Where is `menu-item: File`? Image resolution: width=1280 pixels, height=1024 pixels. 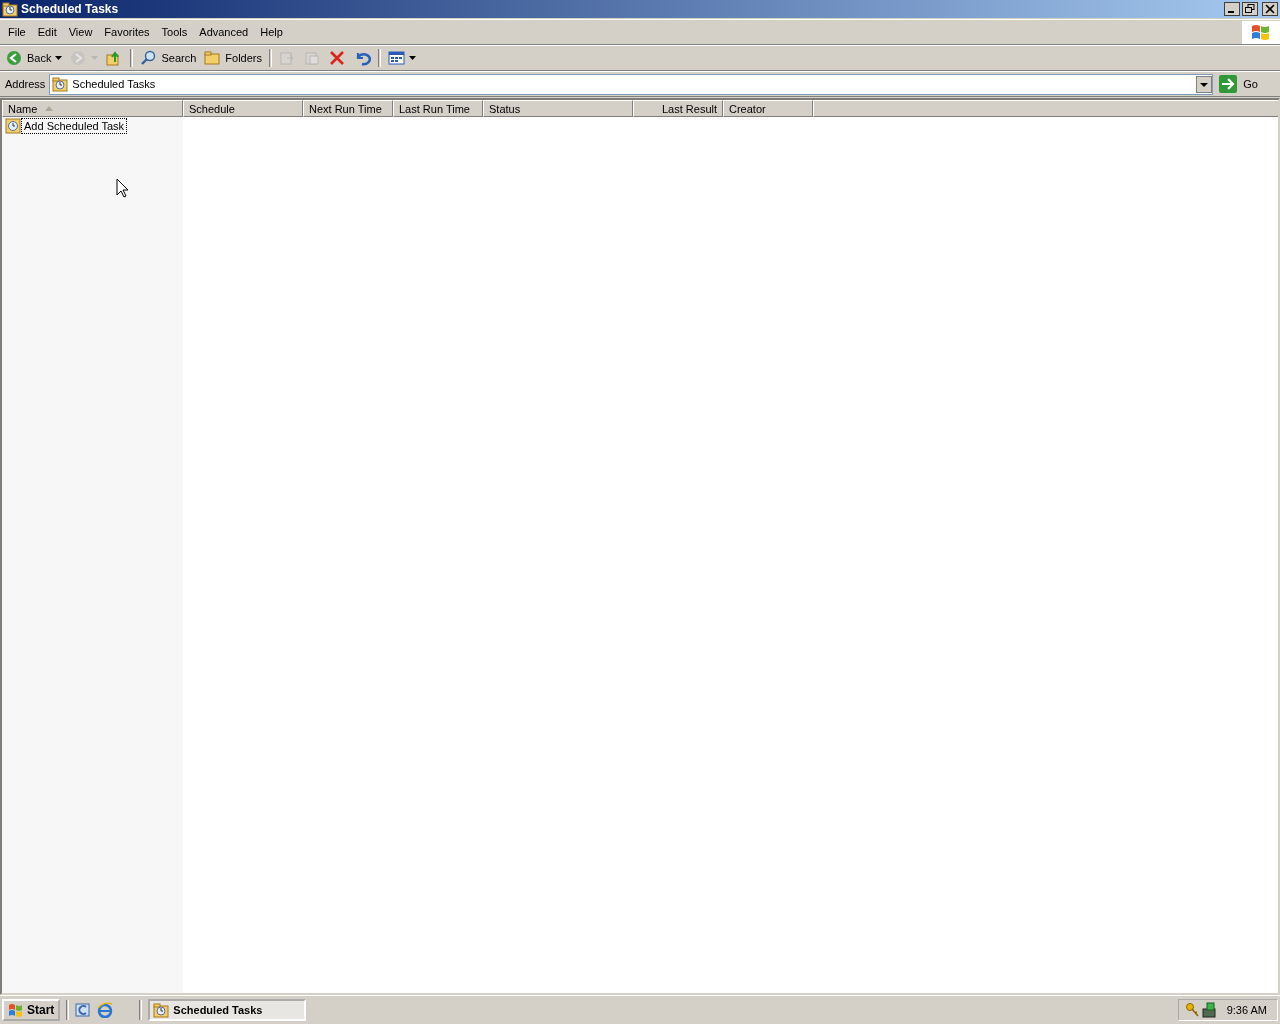 menu-item: File is located at coordinates (17, 32).